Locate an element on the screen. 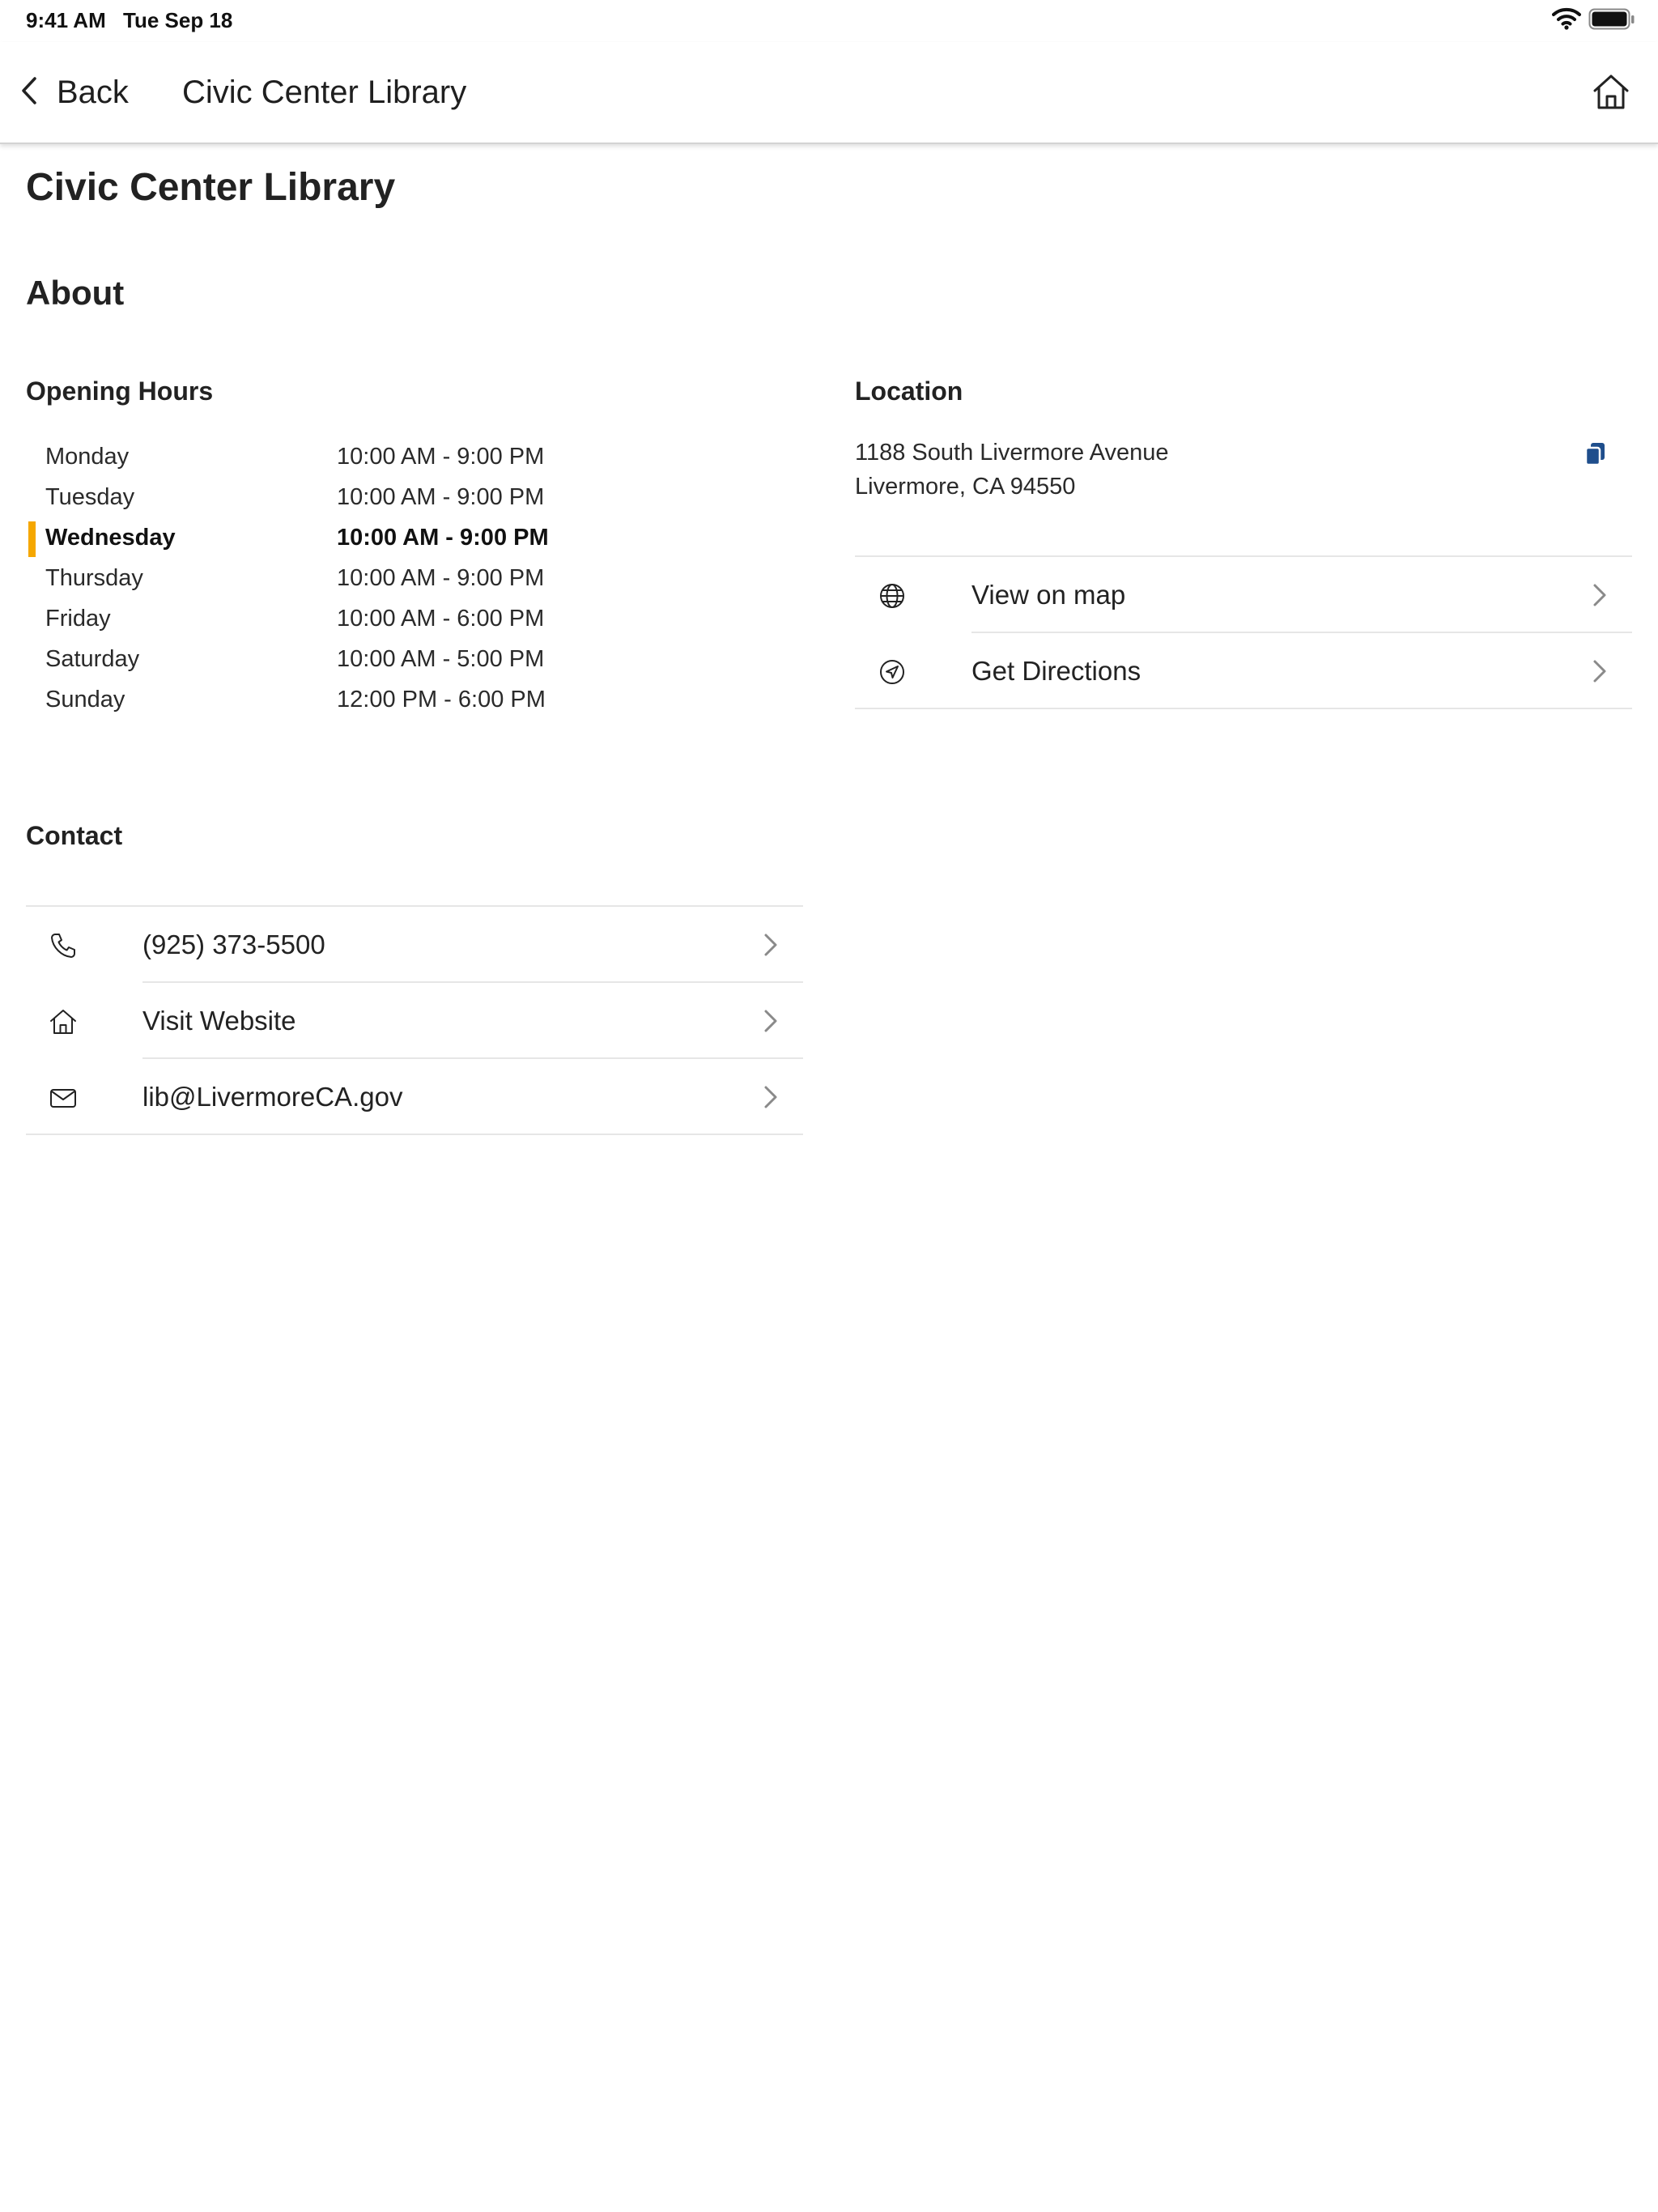 The width and height of the screenshot is (1658, 2212). address-line-1: 1188 South Livermore Avenue is located at coordinates (1012, 453).